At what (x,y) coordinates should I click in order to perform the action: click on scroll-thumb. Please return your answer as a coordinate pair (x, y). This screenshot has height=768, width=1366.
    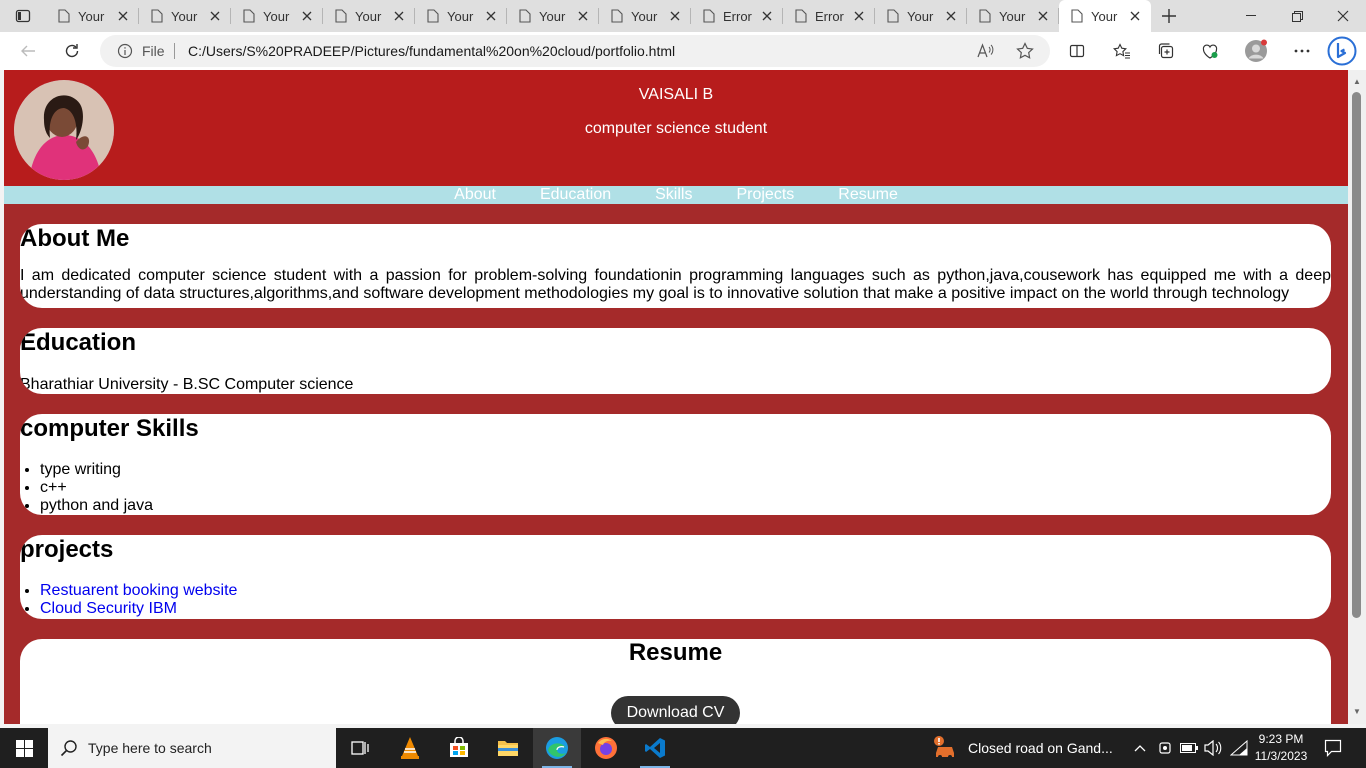
    Looking at the image, I should click on (1356, 355).